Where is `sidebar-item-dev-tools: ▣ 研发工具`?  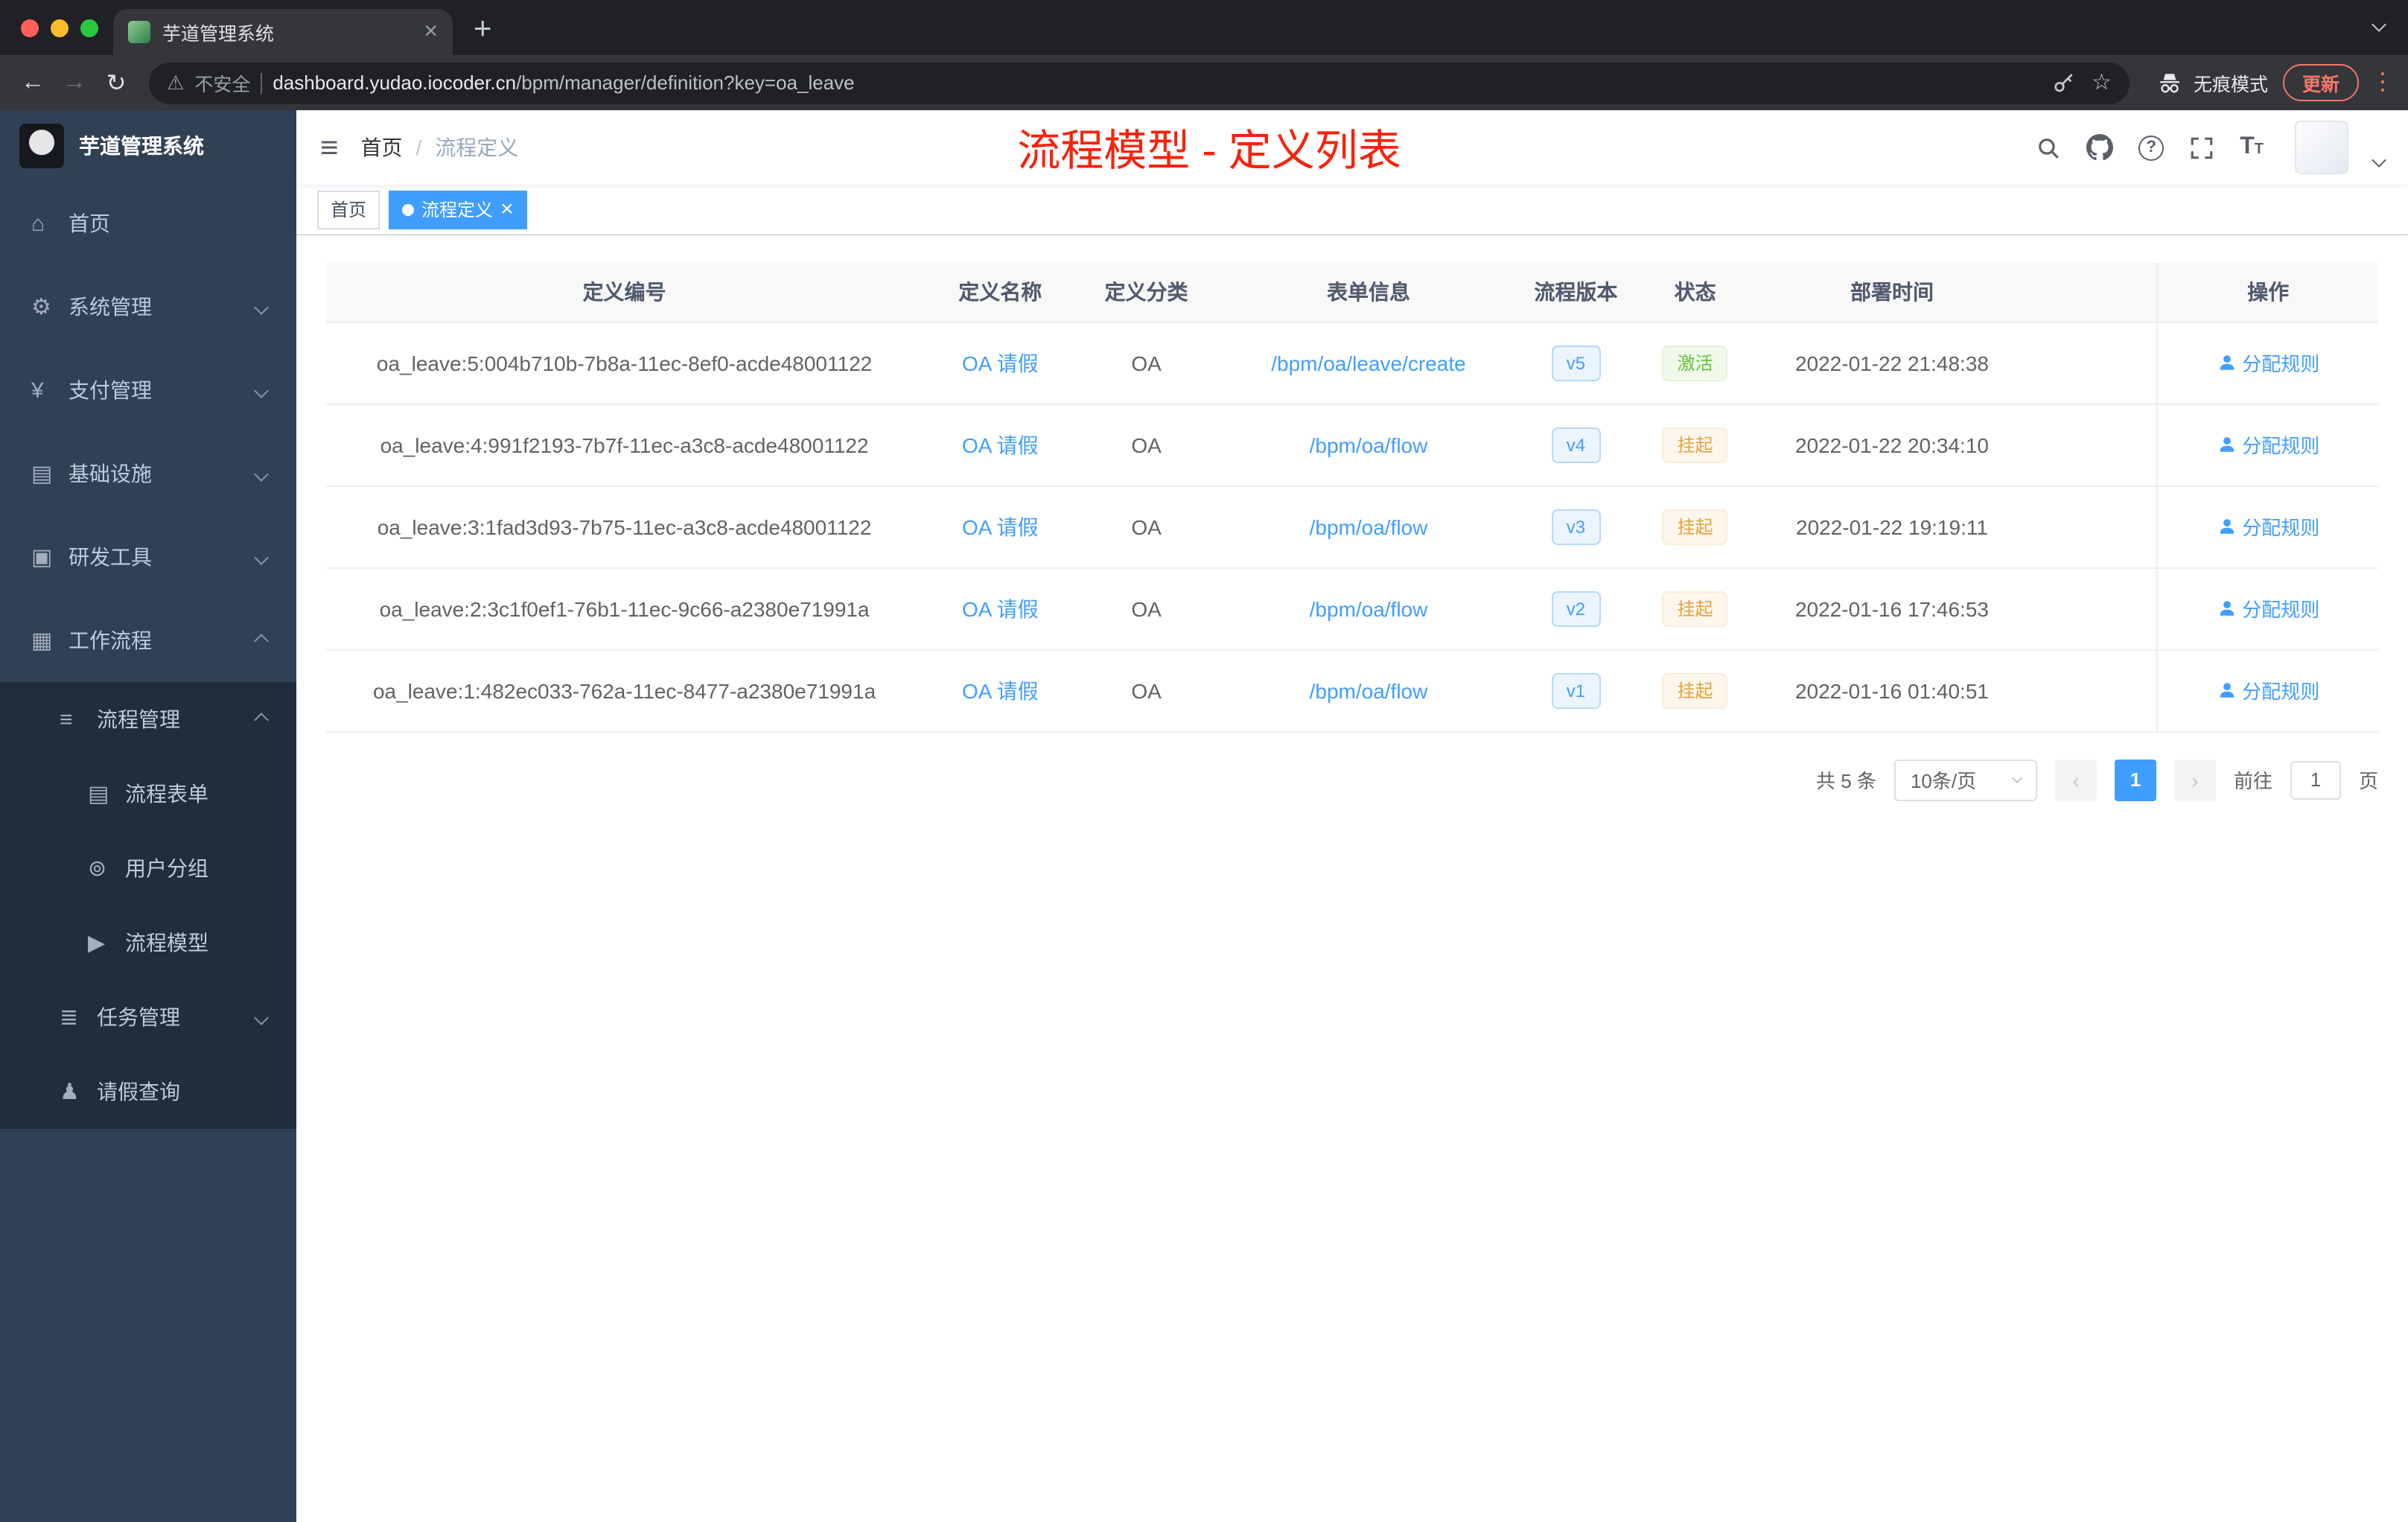 sidebar-item-dev-tools: ▣ 研发工具 is located at coordinates (148, 557).